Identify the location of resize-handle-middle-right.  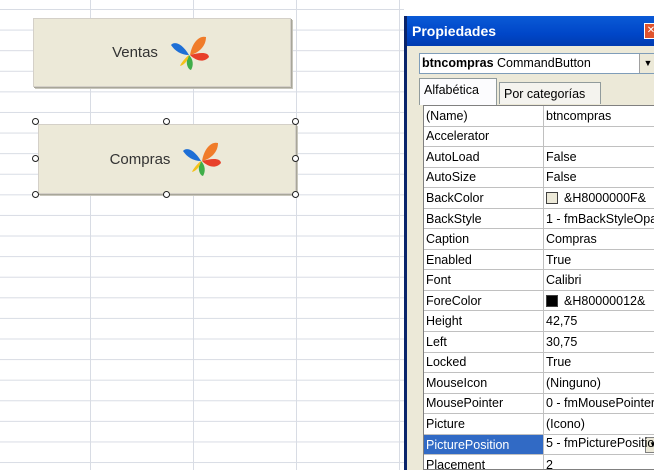
(295, 158).